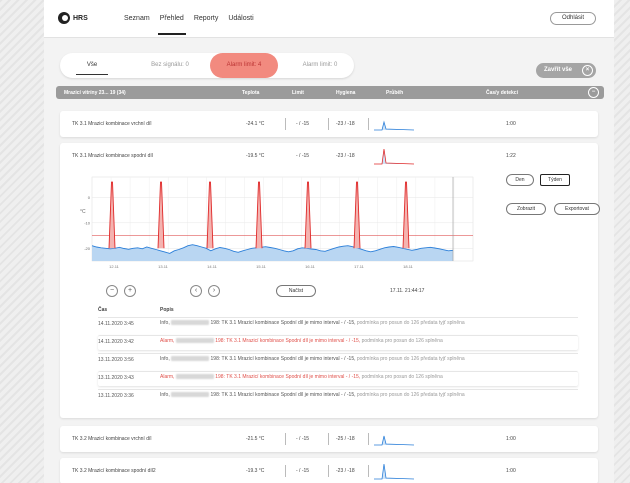  Describe the element at coordinates (137, 18) in the screenshot. I see `nav-item-seznam: Seznam` at that location.